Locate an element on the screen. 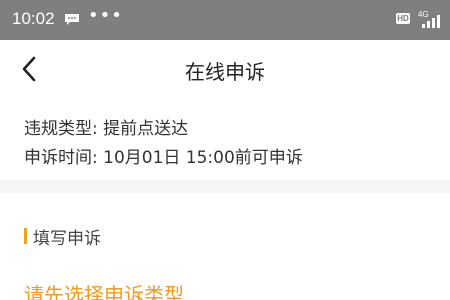 The height and width of the screenshot is (300, 450). violation-type-text: 违规类型: 提前点送达 is located at coordinates (106, 129).